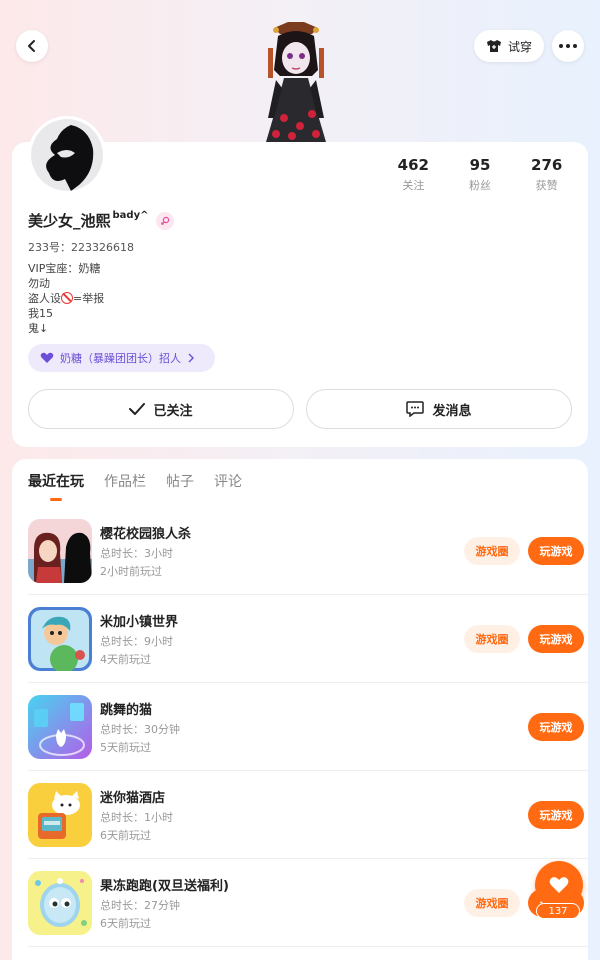  What do you see at coordinates (452, 411) in the screenshot?
I see `message-label: 发消息` at bounding box center [452, 411].